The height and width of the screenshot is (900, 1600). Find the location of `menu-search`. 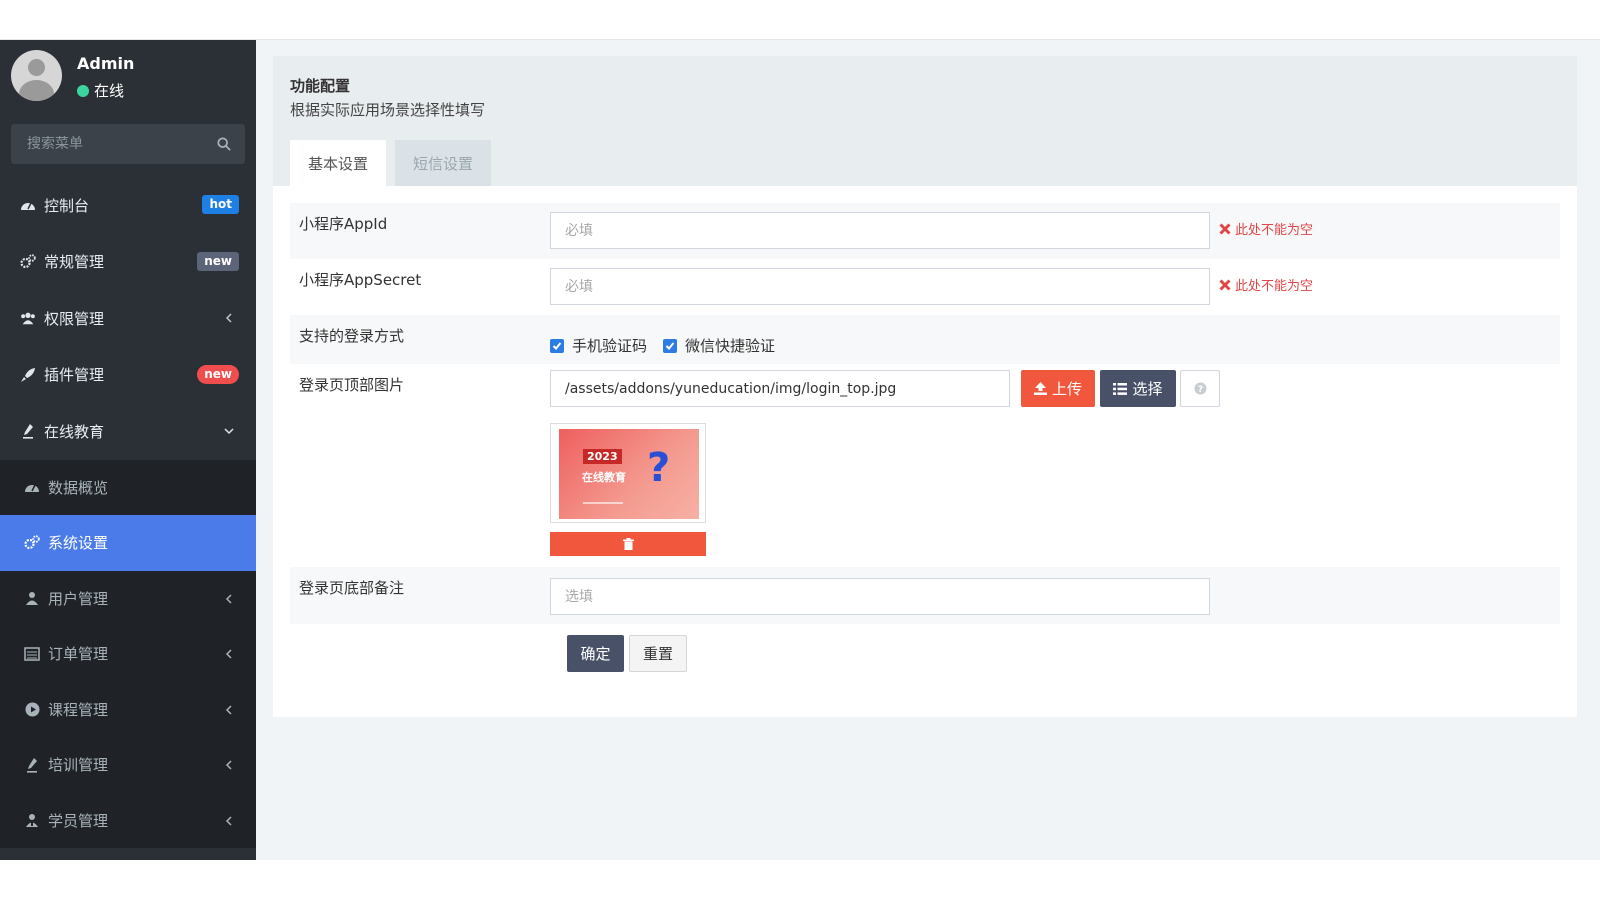

menu-search is located at coordinates (128, 144).